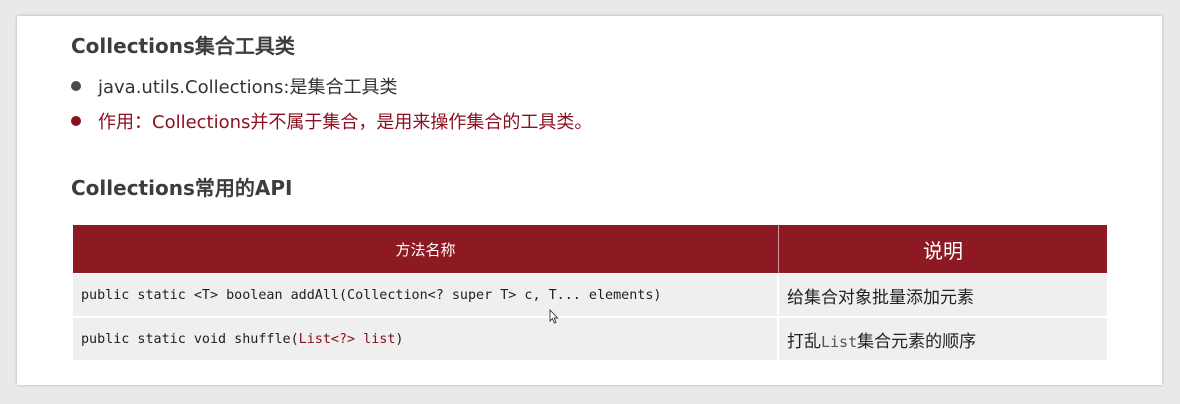  Describe the element at coordinates (190, 339) in the screenshot. I see `signature-prefix: public static void shuffle(` at that location.